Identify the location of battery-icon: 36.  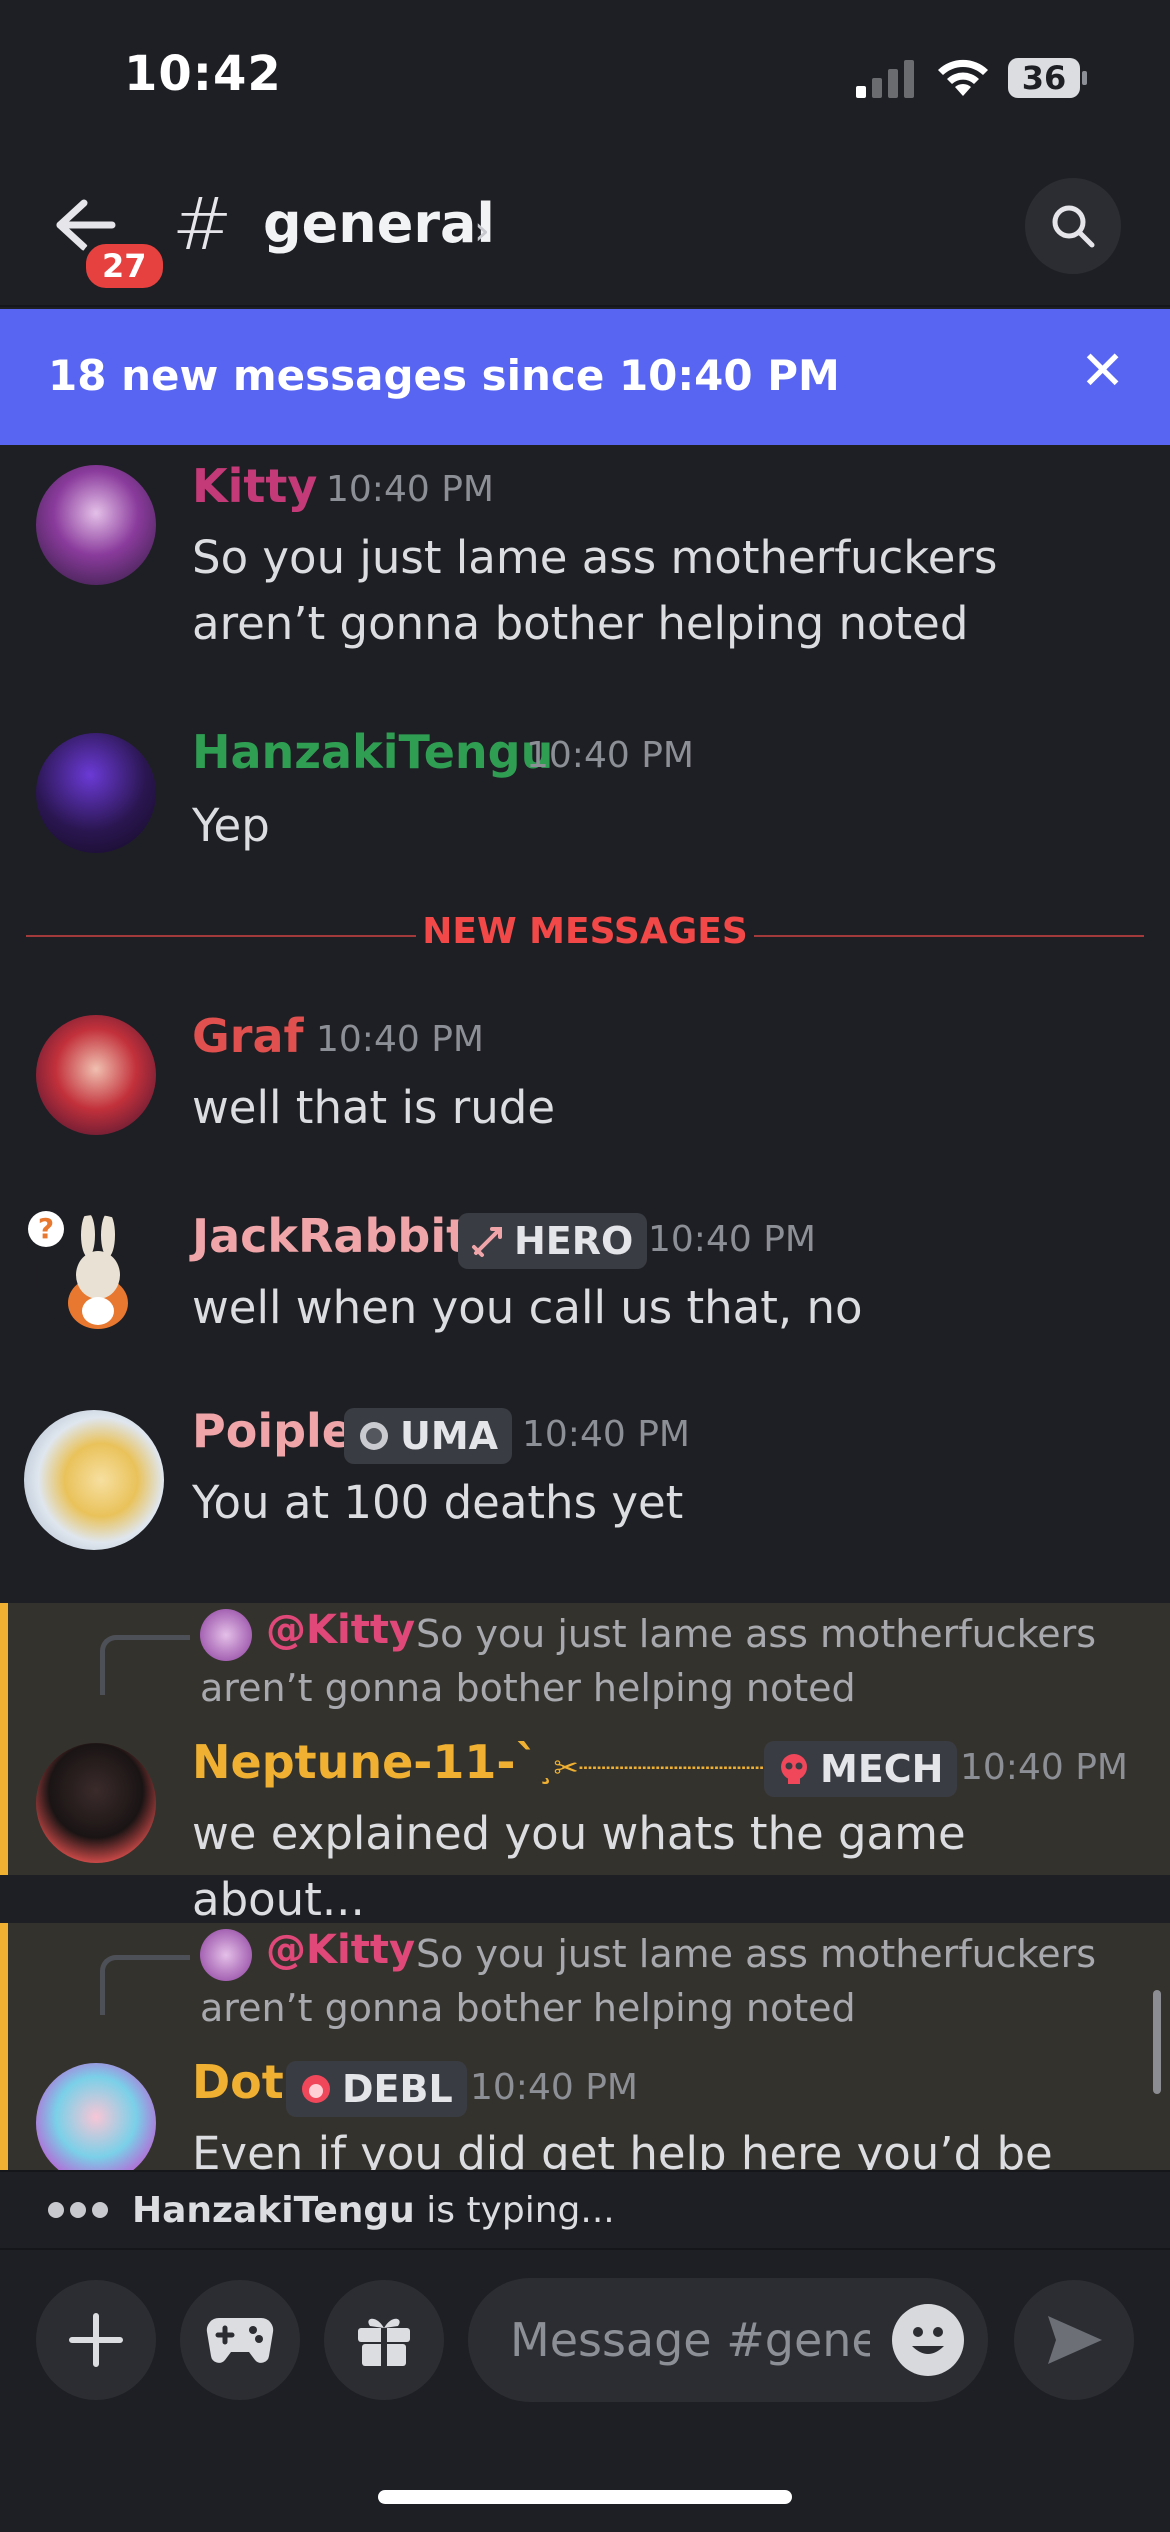
(1048, 78).